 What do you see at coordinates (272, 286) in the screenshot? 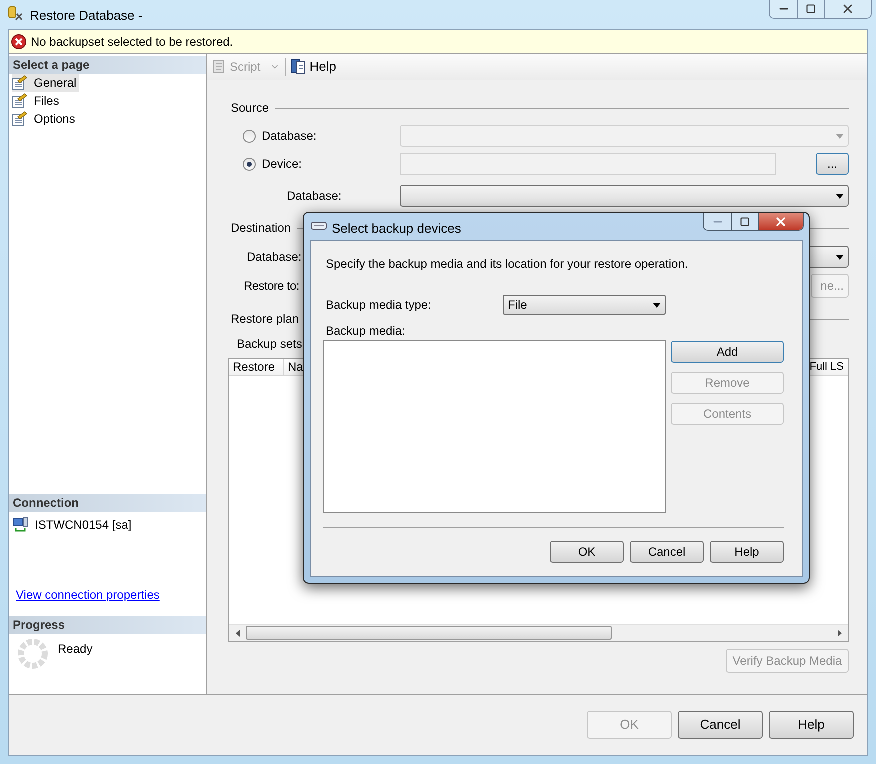
I see `field-label: Restore to:` at bounding box center [272, 286].